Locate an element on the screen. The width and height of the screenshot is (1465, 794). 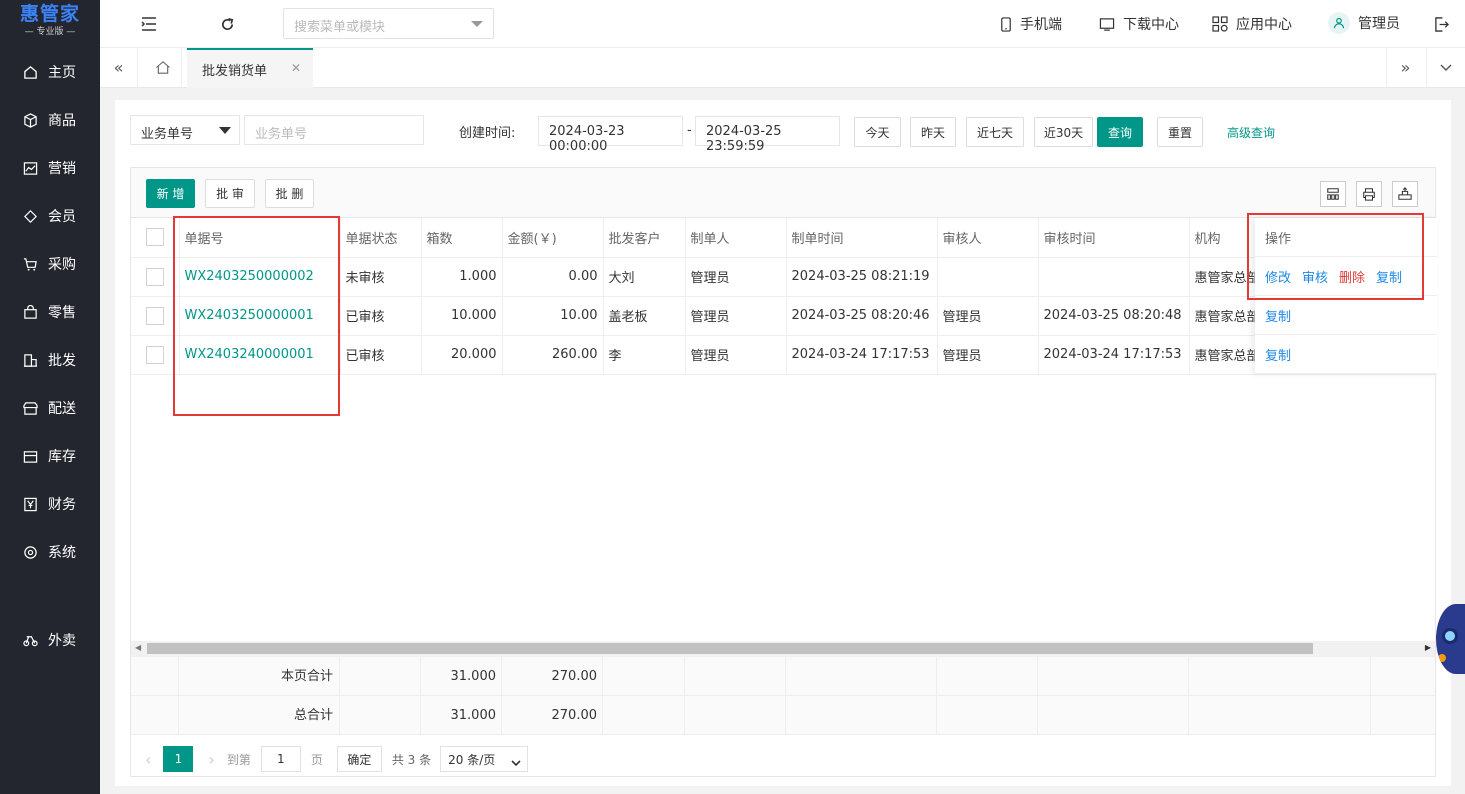
sidebar-item-label: 外卖 is located at coordinates (62, 641).